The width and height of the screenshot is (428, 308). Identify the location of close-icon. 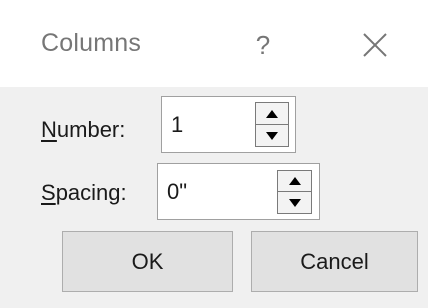
(375, 45).